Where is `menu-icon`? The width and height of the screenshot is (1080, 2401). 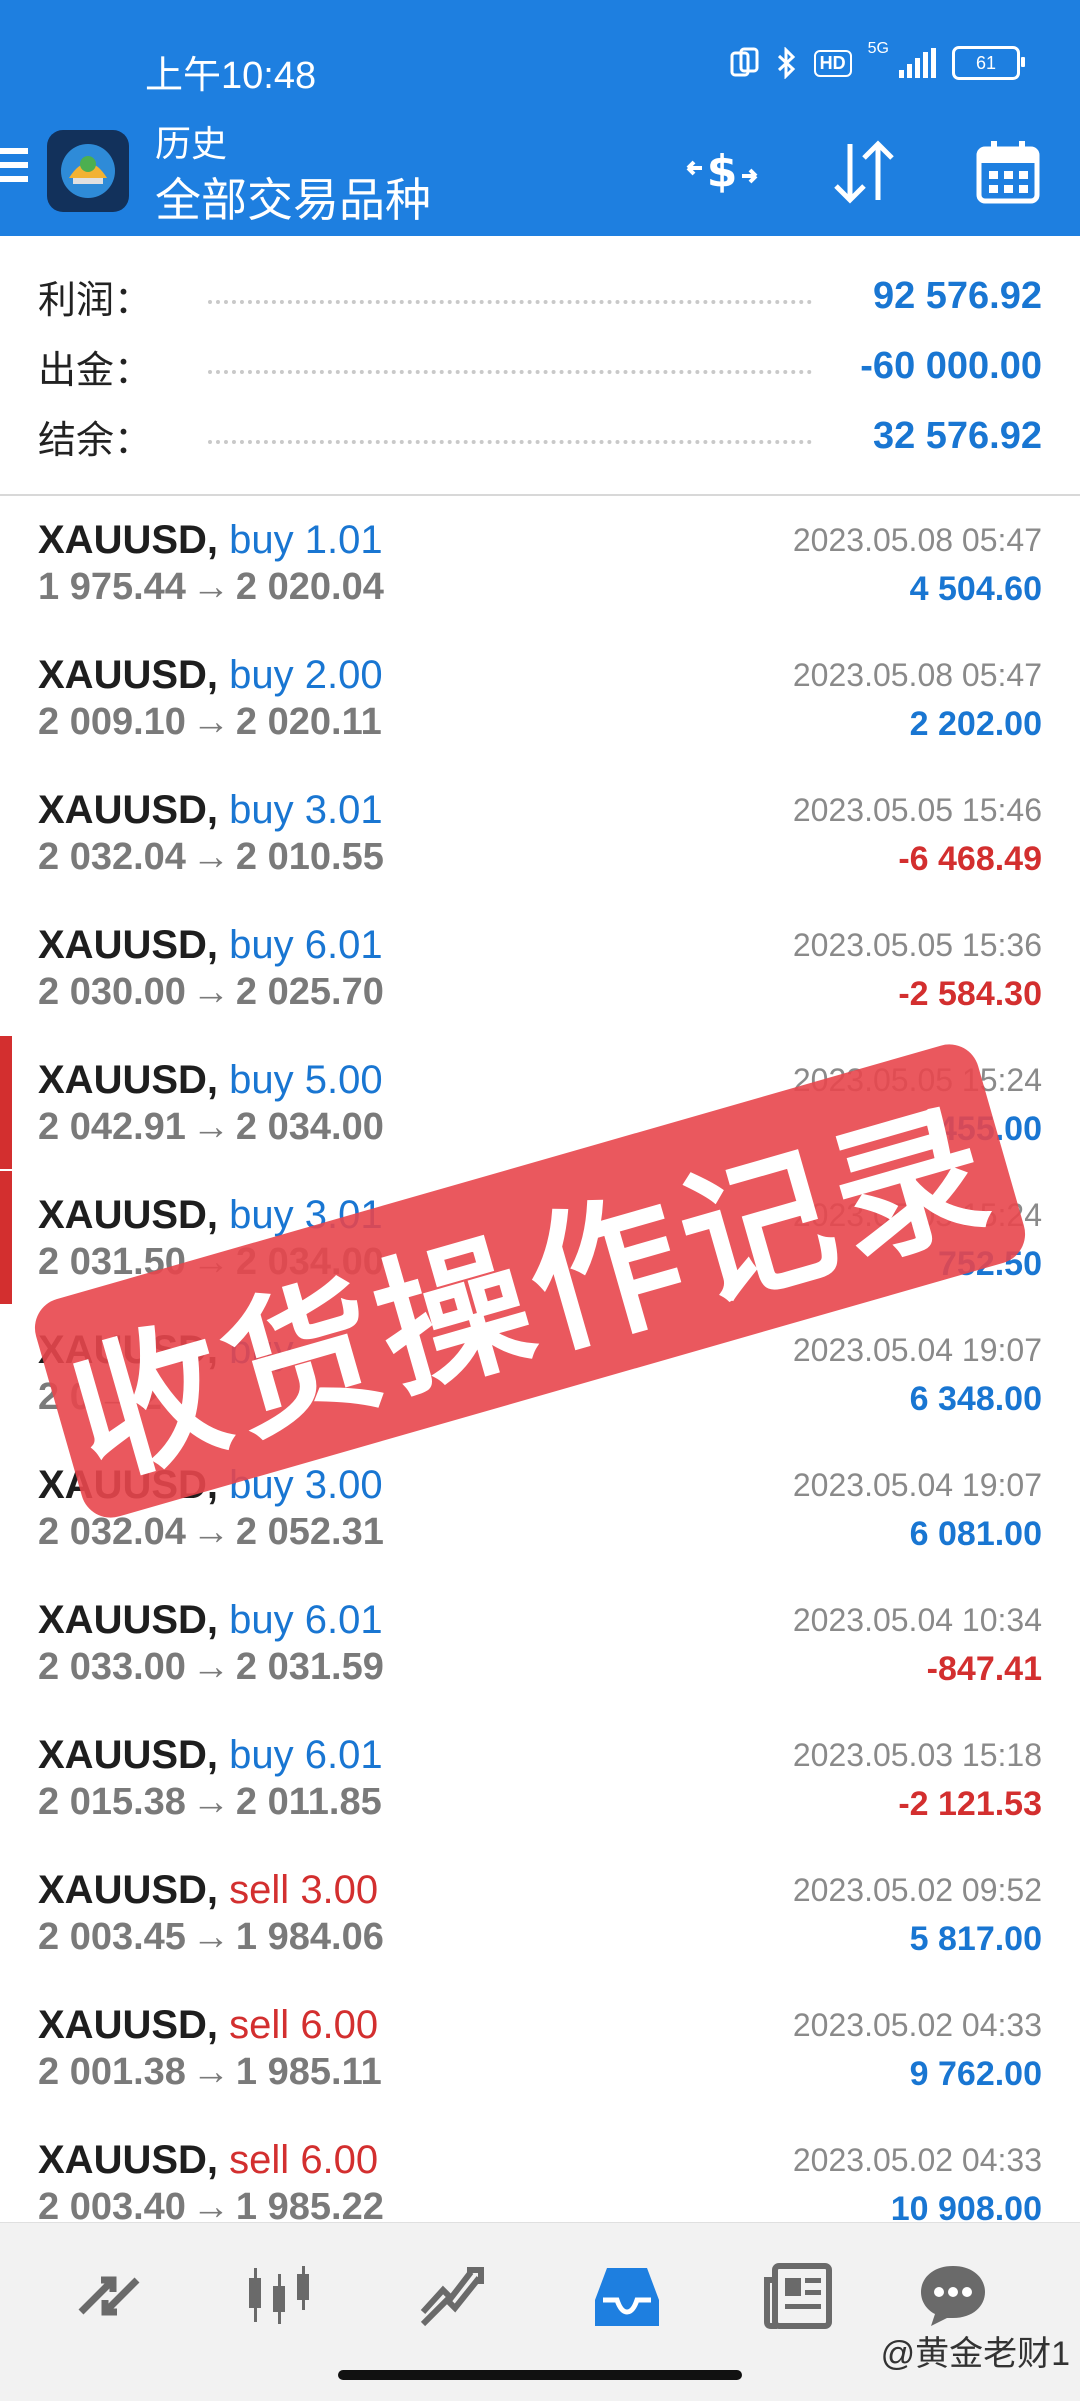 menu-icon is located at coordinates (14, 169).